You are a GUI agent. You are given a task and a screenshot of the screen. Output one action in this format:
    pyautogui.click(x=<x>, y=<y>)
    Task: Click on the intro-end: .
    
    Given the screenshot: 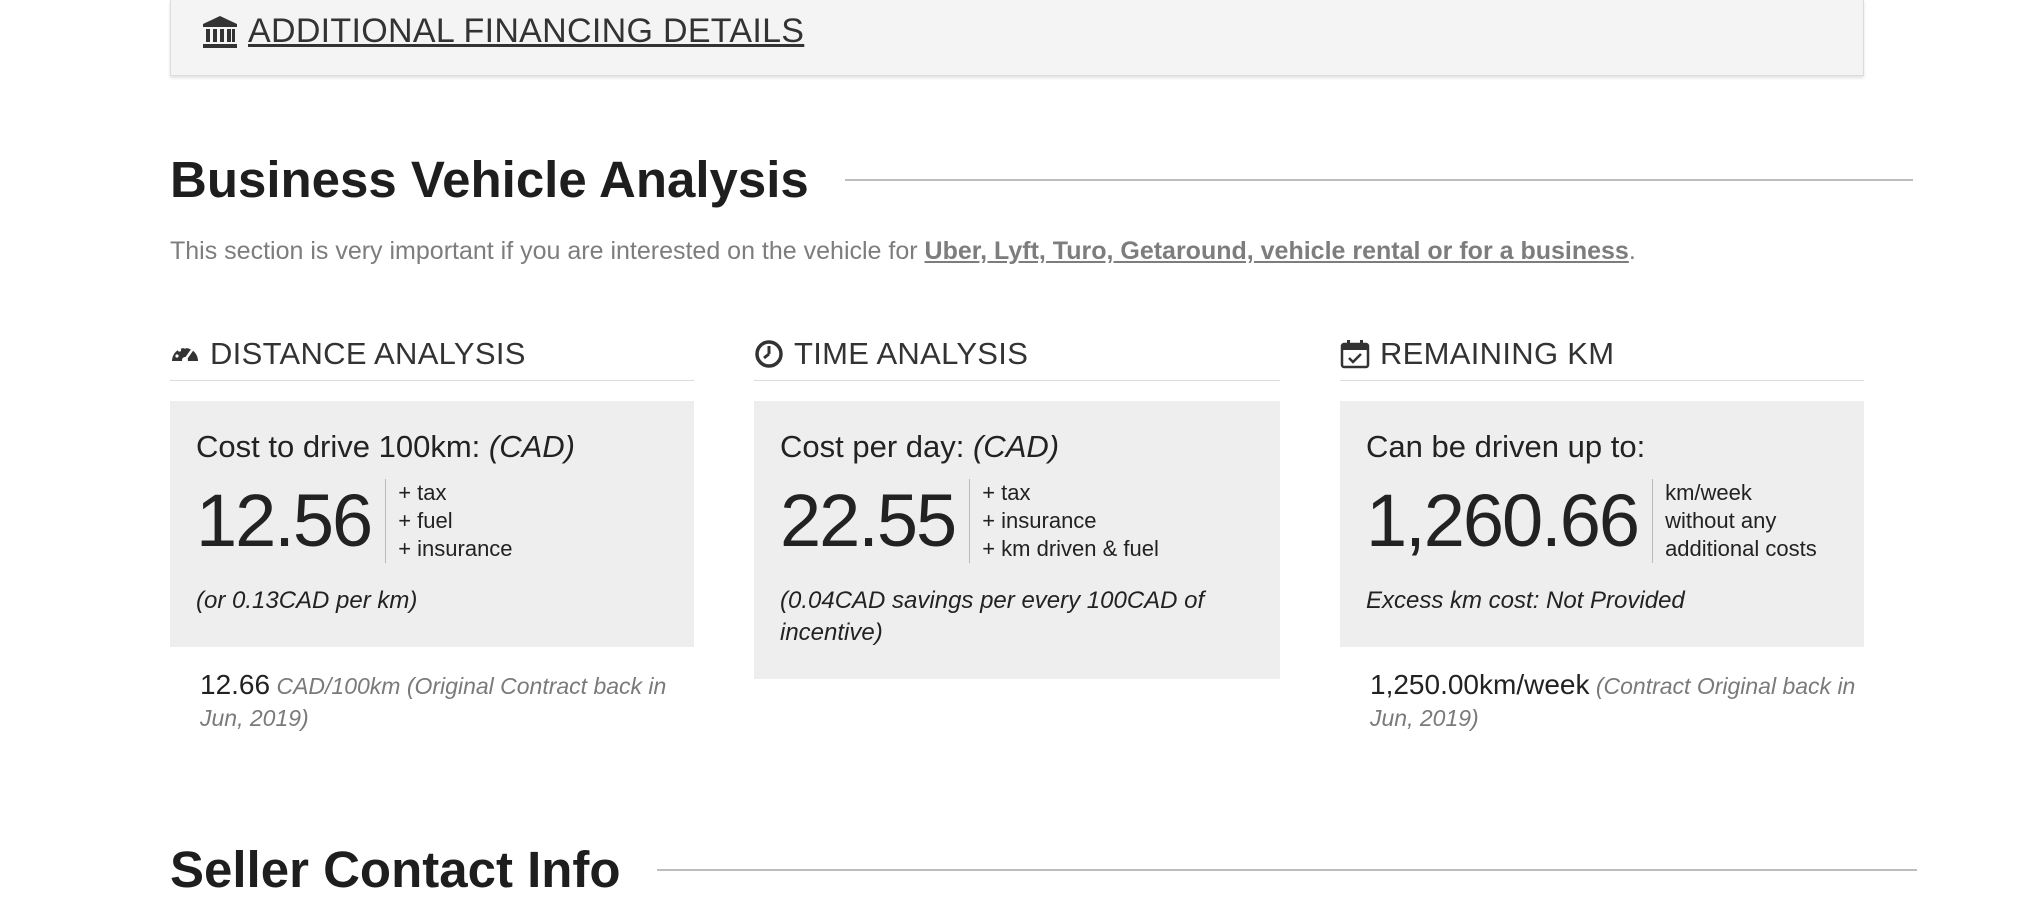 What is the action you would take?
    pyautogui.click(x=1632, y=251)
    